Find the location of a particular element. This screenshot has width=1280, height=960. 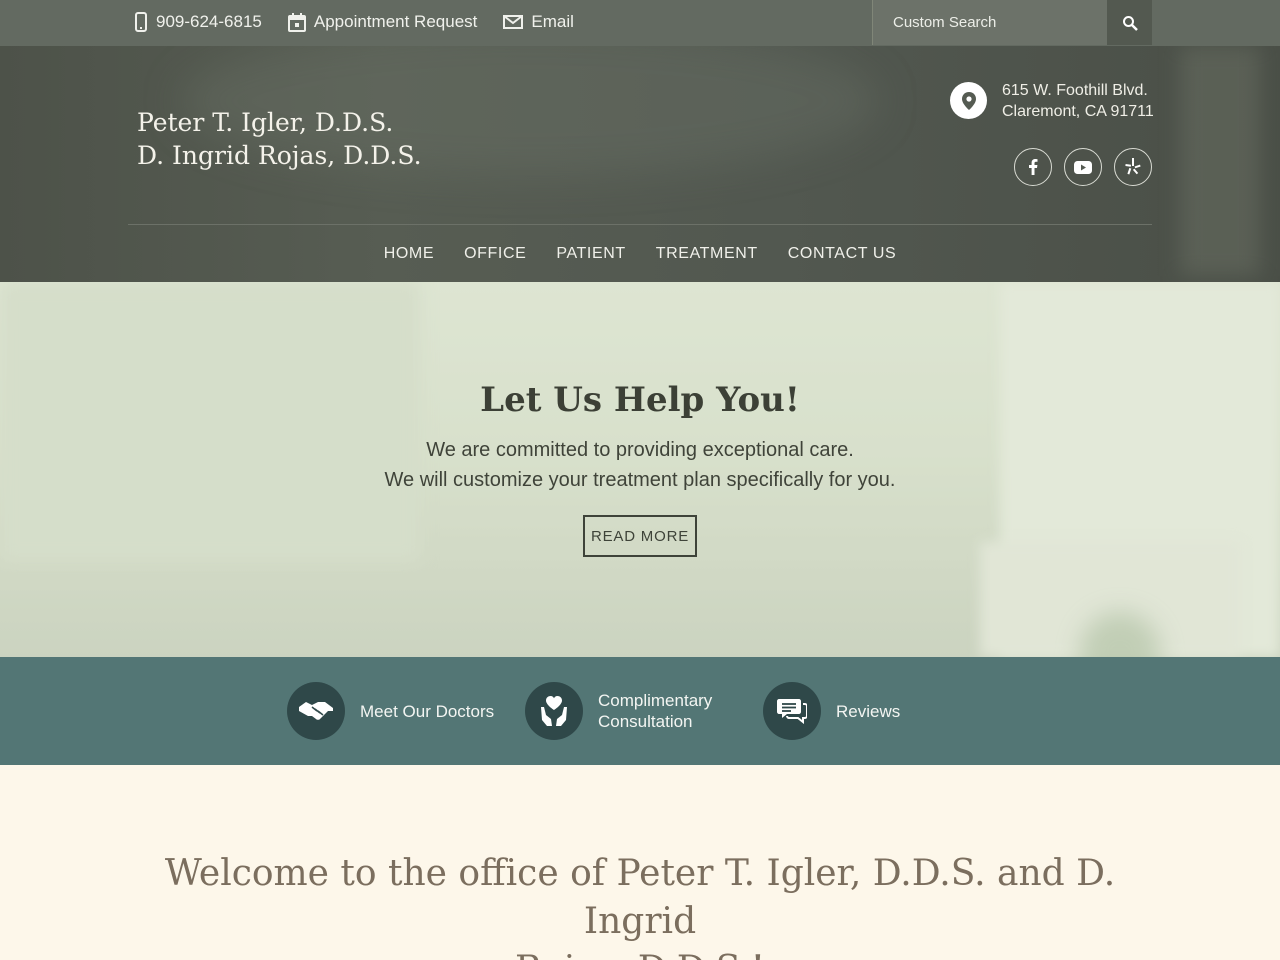

hero-title: Let Us Help You! is located at coordinates (640, 400).